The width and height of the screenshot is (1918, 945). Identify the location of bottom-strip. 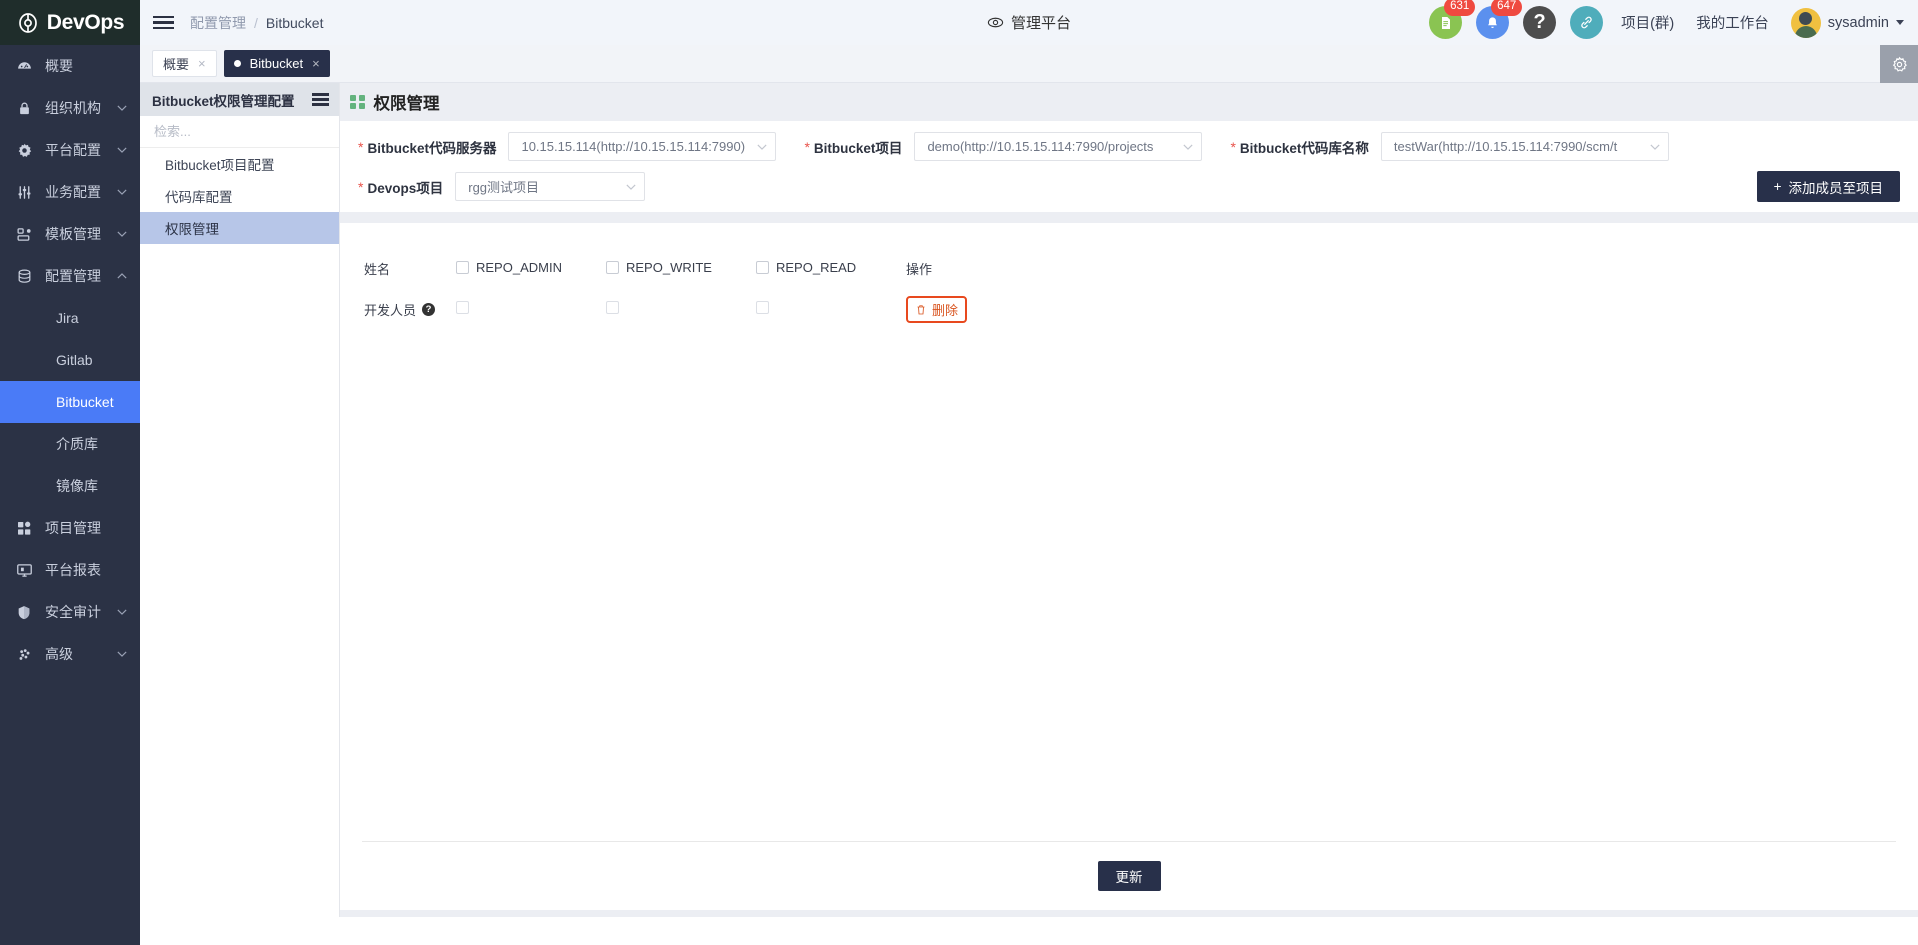
(1029, 931).